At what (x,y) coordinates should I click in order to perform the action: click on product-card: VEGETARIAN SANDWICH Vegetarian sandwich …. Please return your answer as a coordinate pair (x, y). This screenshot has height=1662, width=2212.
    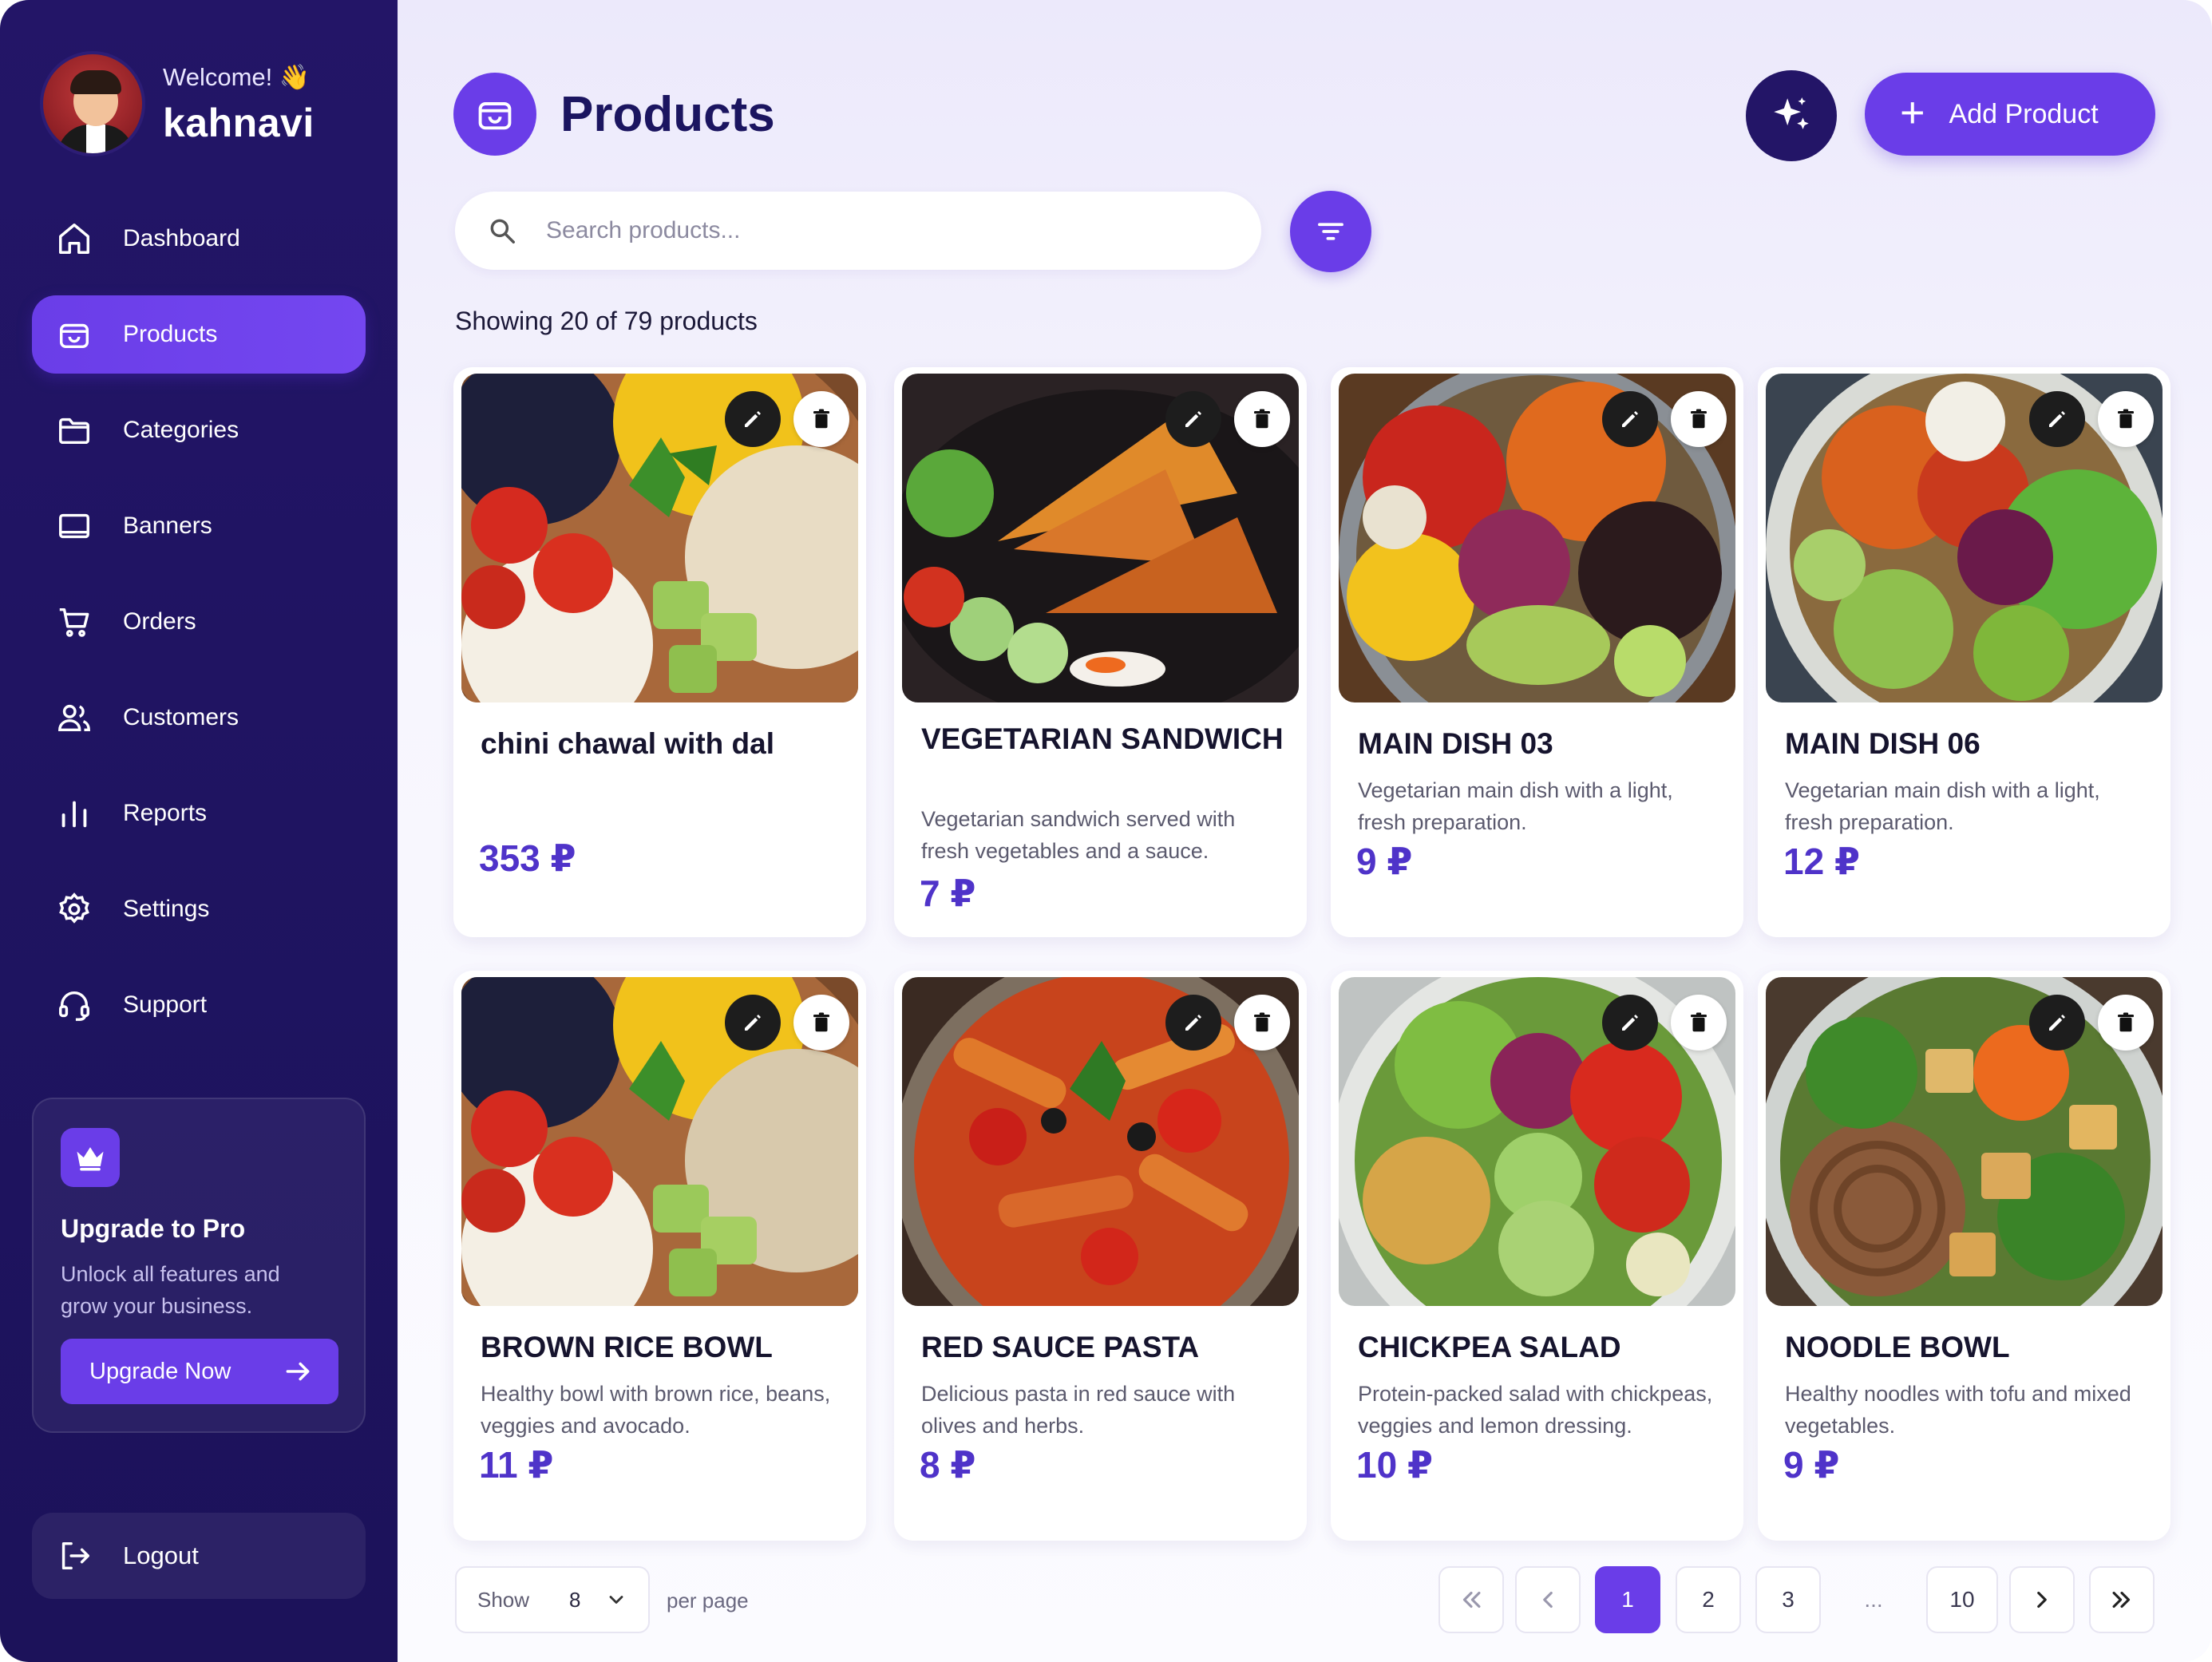
    Looking at the image, I should click on (1100, 652).